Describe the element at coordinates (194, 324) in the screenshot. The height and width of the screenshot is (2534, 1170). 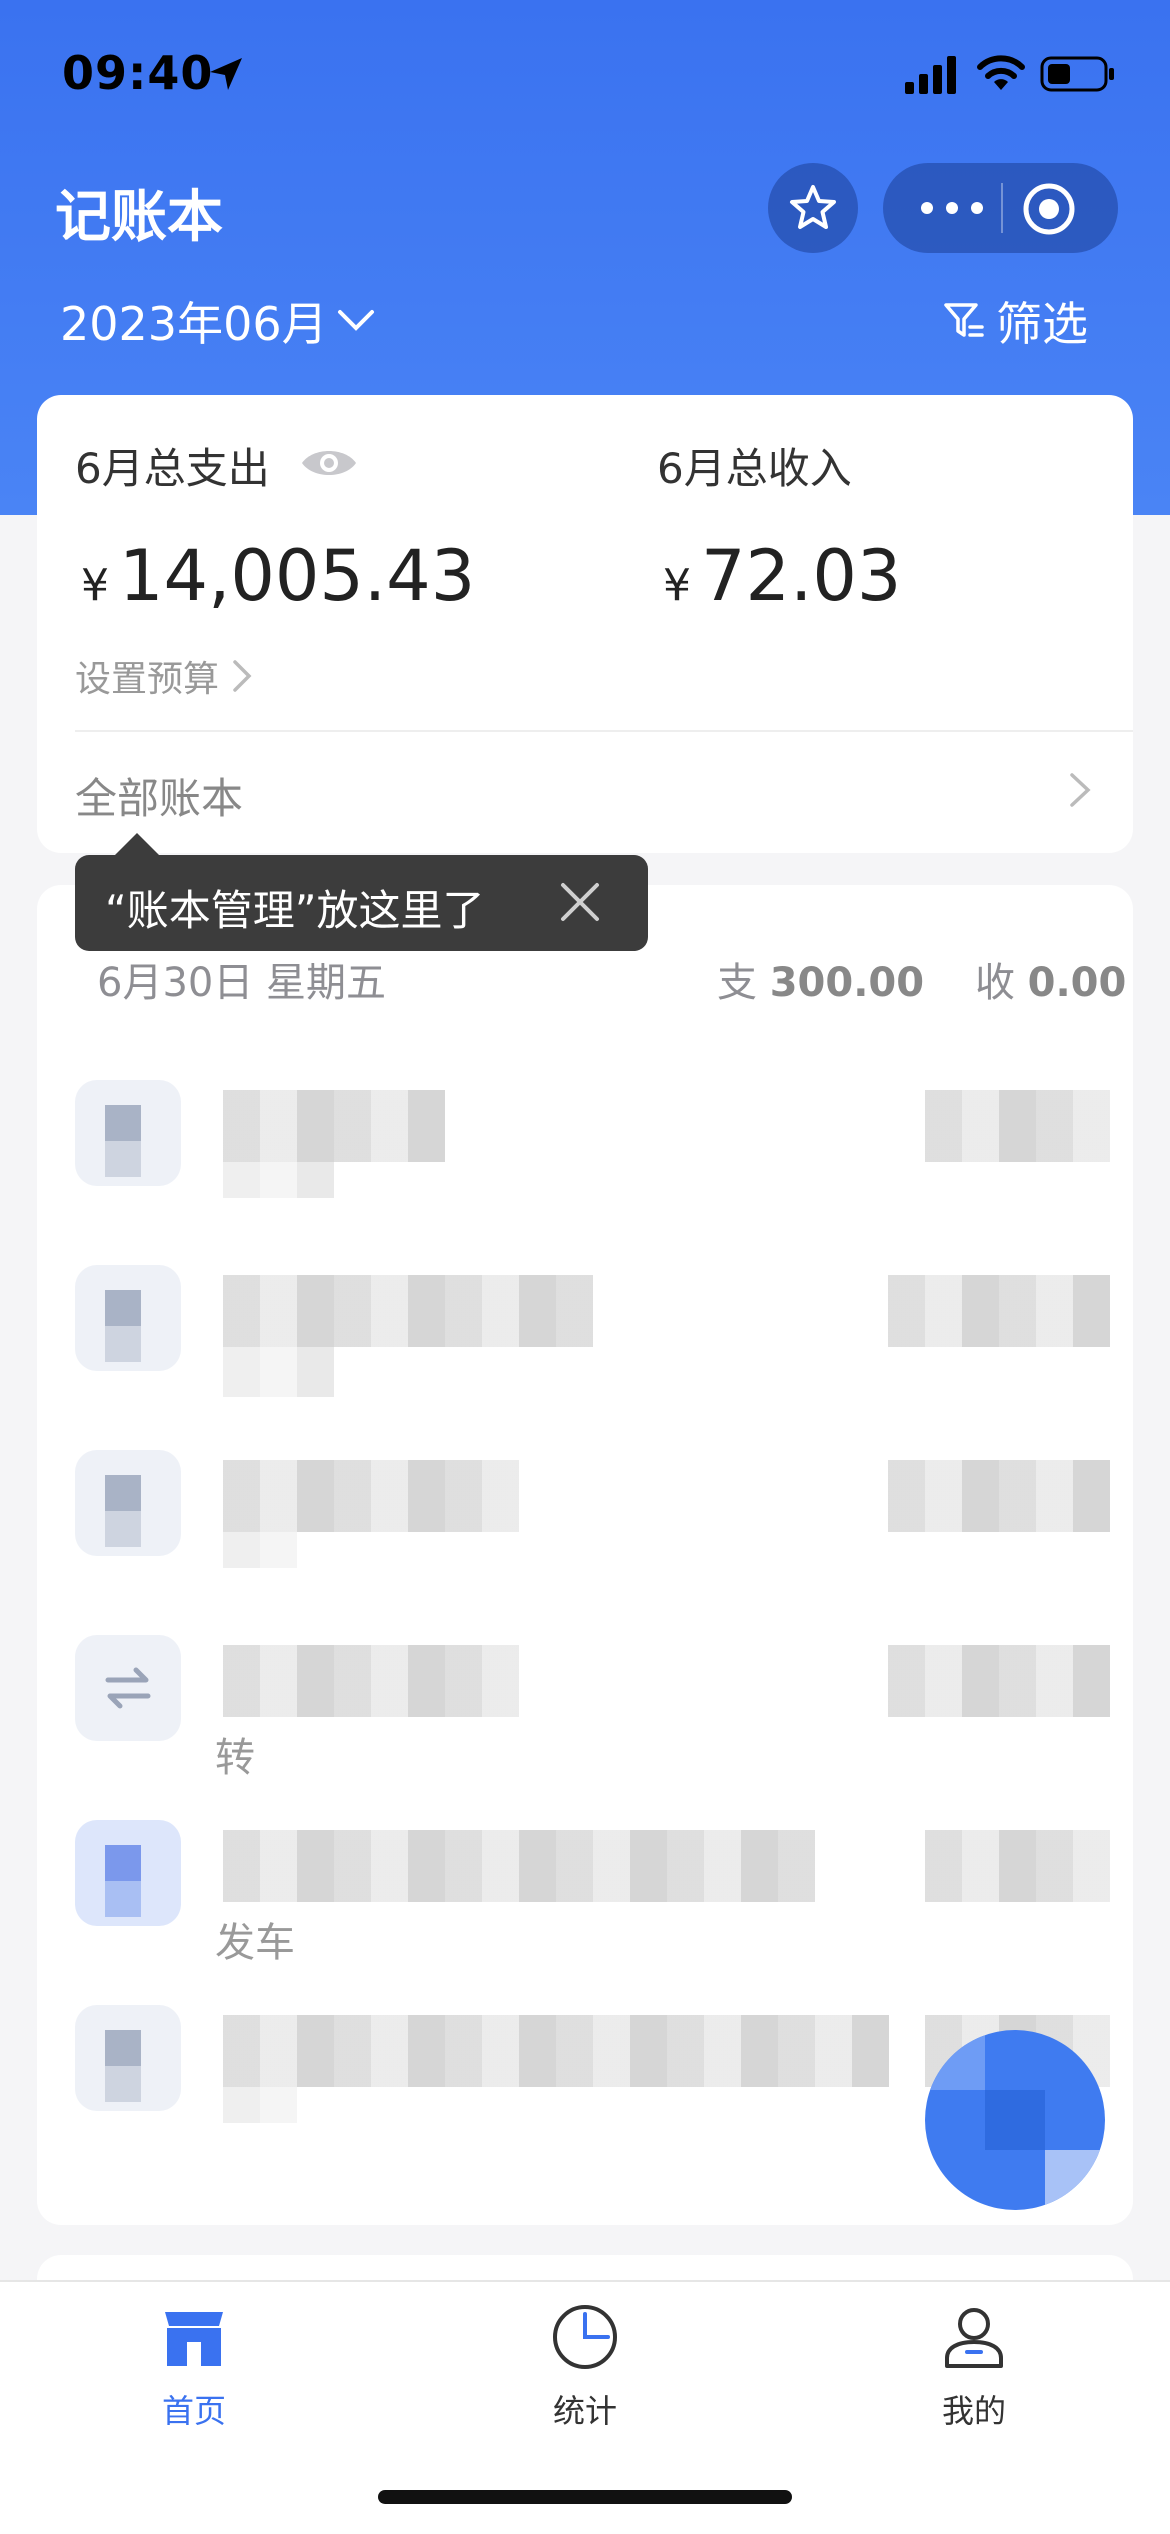
I see `month-label: 2023年06月` at that location.